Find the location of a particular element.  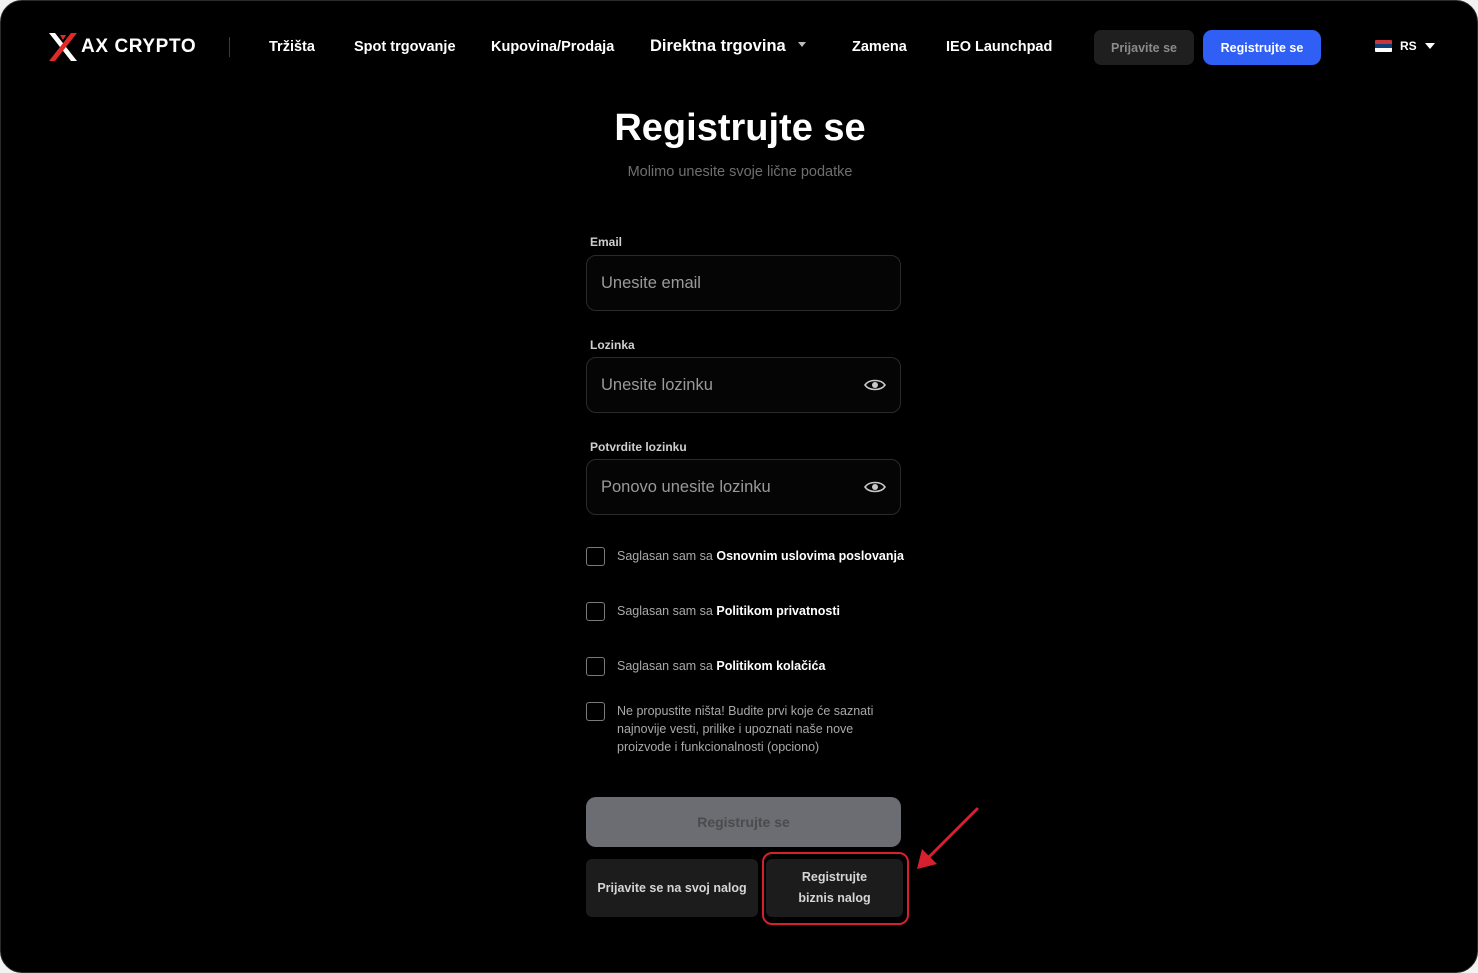

email-label: Email is located at coordinates (606, 242).